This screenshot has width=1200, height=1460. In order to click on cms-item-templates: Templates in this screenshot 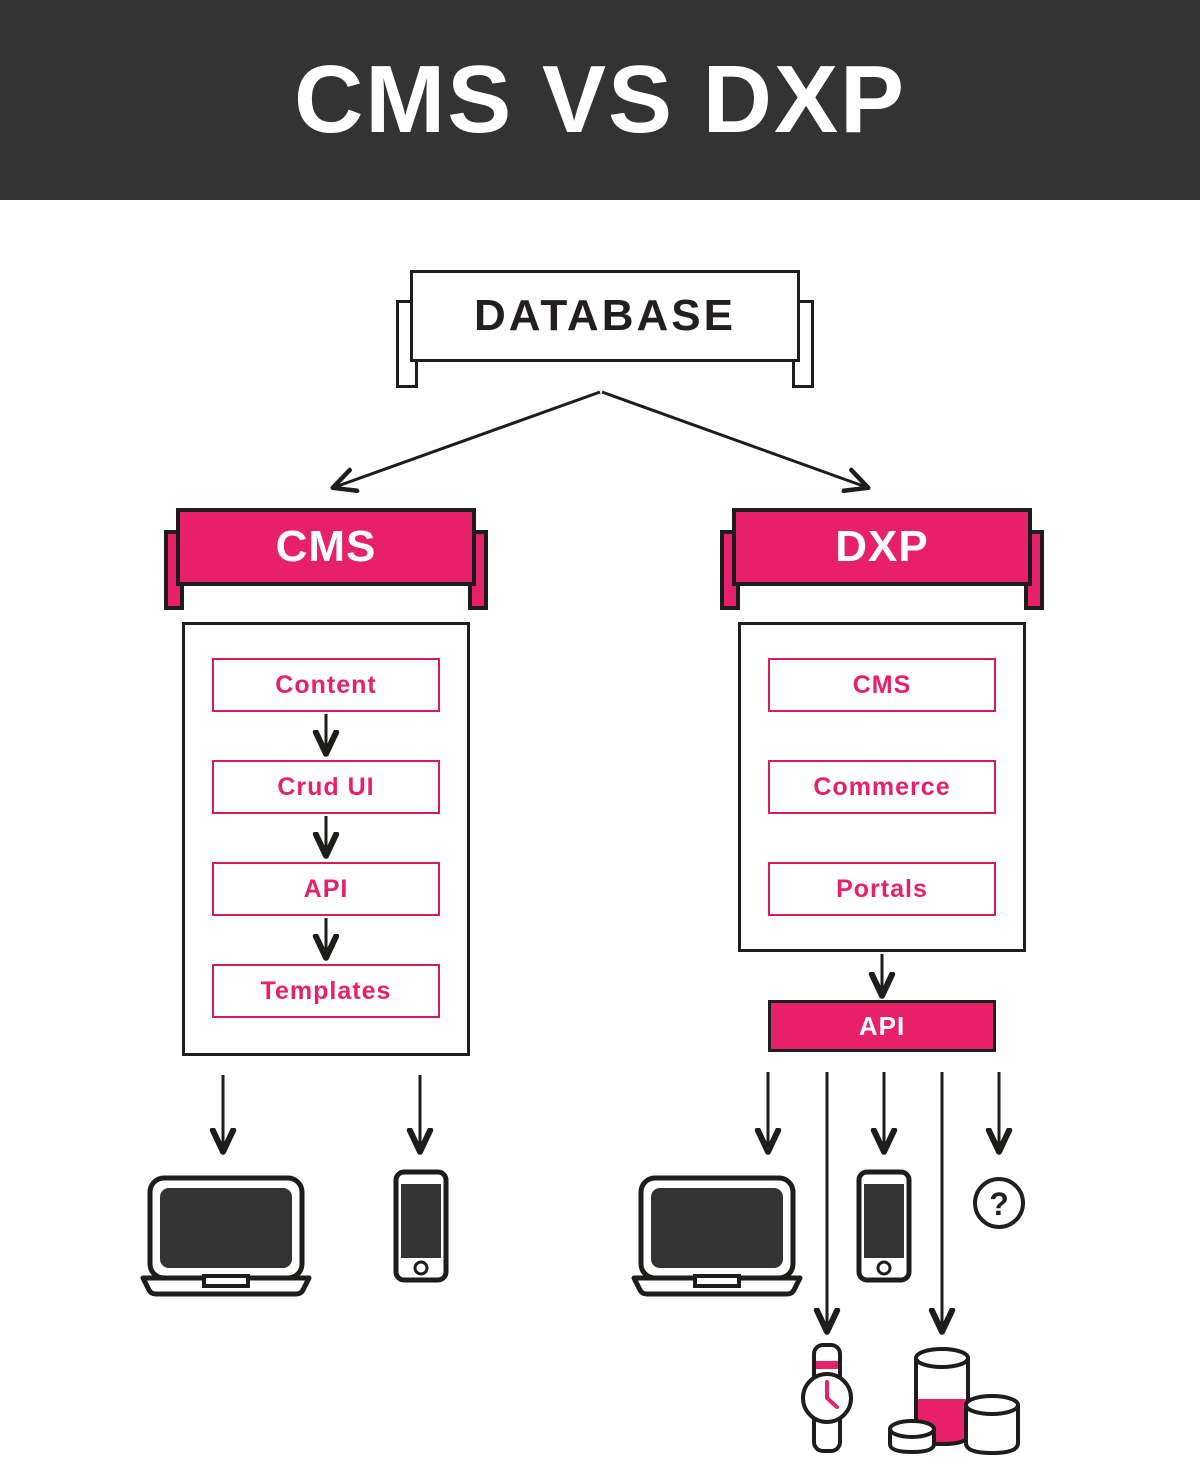, I will do `click(326, 991)`.